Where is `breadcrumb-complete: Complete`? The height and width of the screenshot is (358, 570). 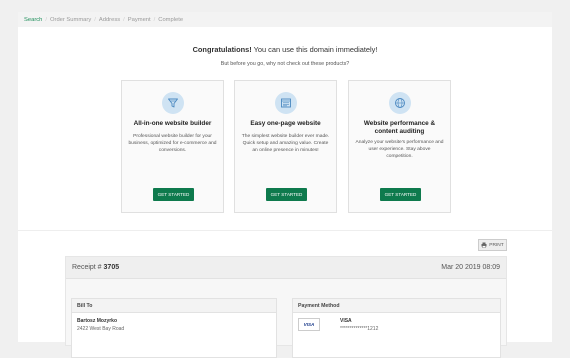 breadcrumb-complete: Complete is located at coordinates (171, 19).